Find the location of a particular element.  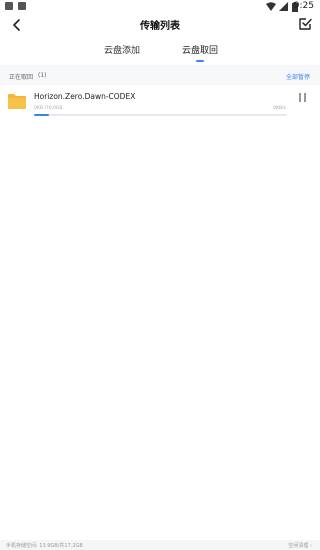

pause-button is located at coordinates (303, 98).